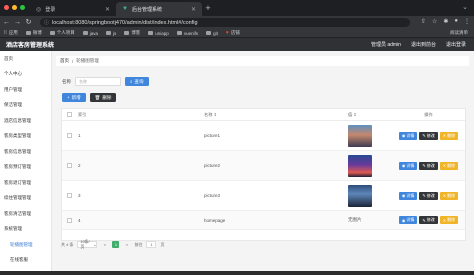 The image size is (474, 275). What do you see at coordinates (151, 244) in the screenshot?
I see `goto-page-input: 1` at bounding box center [151, 244].